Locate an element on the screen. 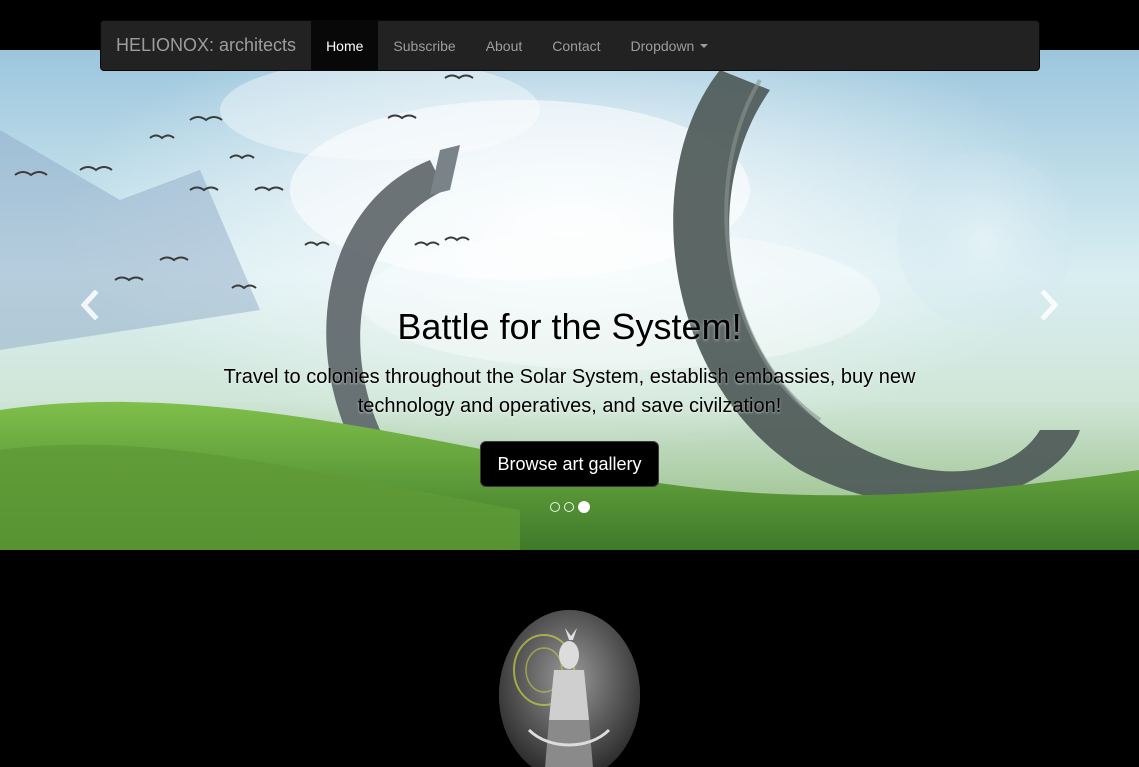 This screenshot has width=1139, height=767. browse-gallery-button: Browse art gallery is located at coordinates (569, 464).